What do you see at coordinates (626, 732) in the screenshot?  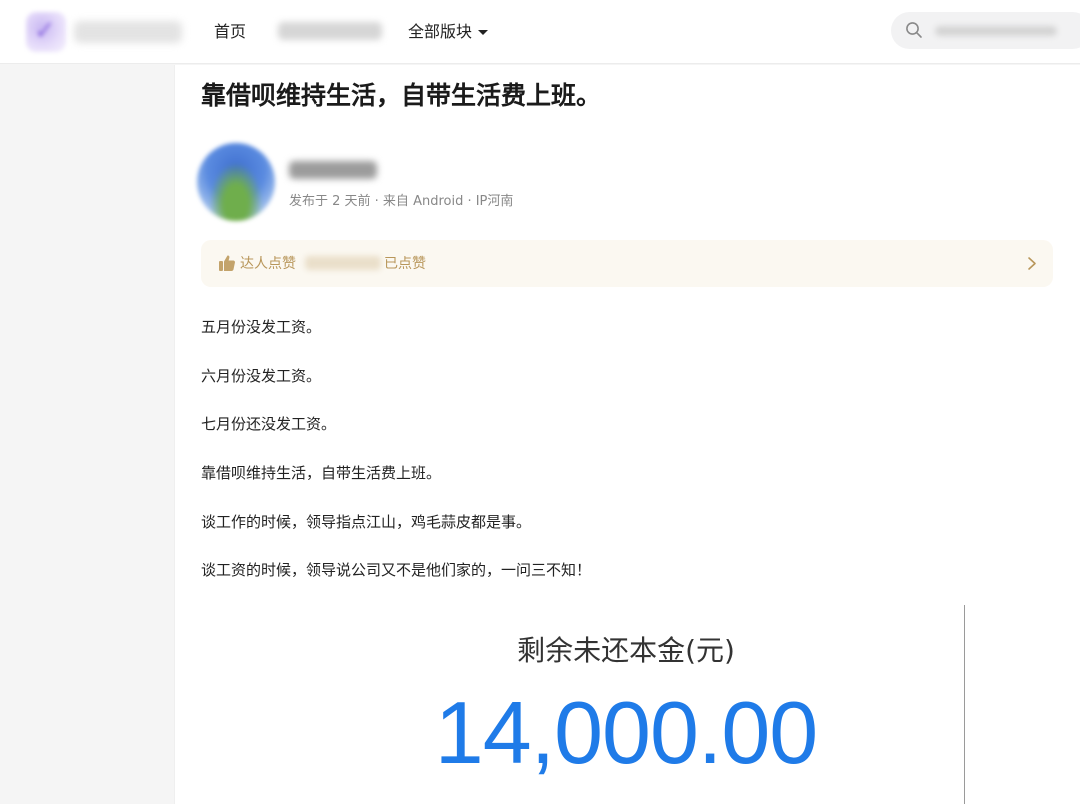 I see `remaining-principal-amount: 14,000.00` at bounding box center [626, 732].